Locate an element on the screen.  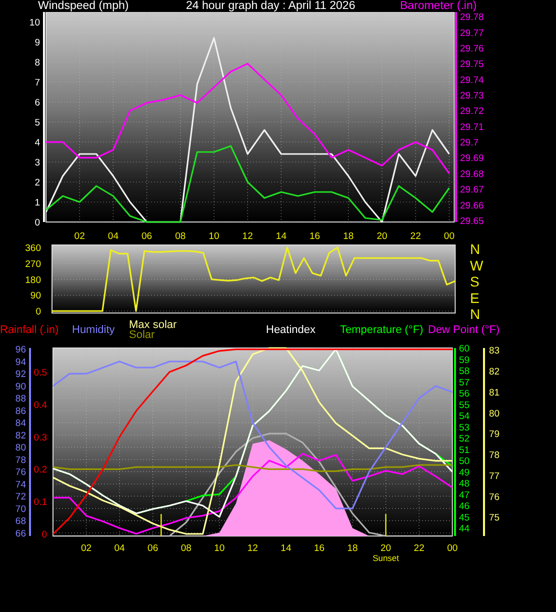
axis-label: 86 is located at coordinates (20, 411).